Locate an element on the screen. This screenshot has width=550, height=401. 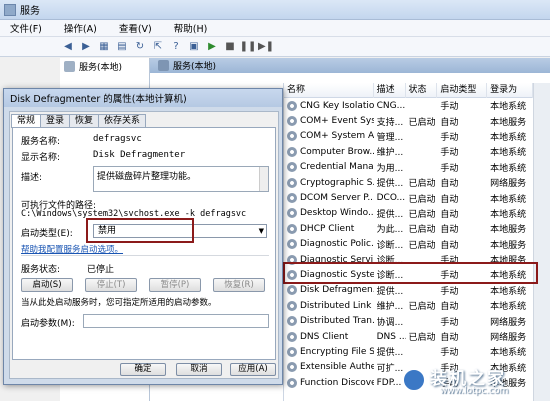
table-row: Cryptographic S... 提供... 已启动 自动 网络服务 is located at coordinates (408, 182).